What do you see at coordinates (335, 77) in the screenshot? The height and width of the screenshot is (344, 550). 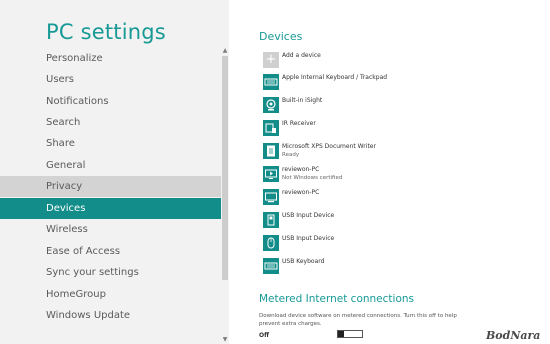 I see `device-name: Apple Internal Keyboard / Trackpad` at bounding box center [335, 77].